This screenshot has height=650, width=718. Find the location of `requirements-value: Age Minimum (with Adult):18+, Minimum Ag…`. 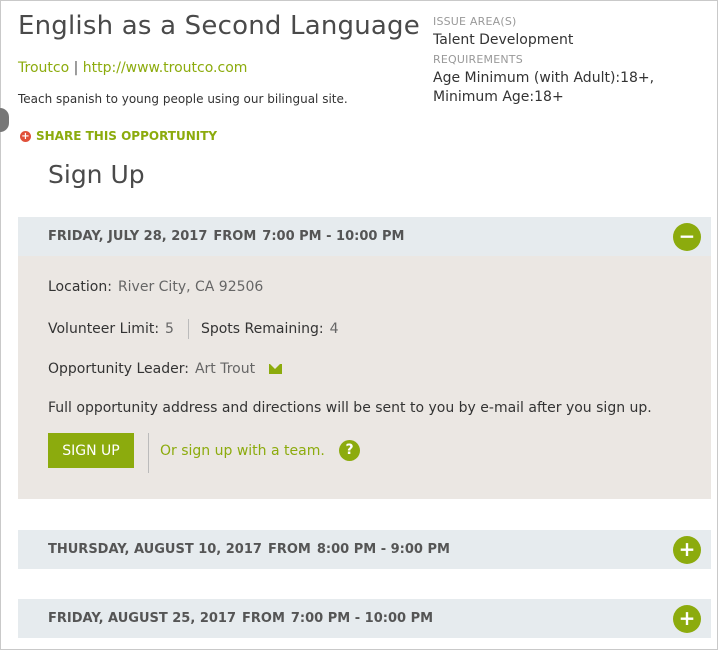

requirements-value: Age Minimum (with Adult):18+, Minimum Ag… is located at coordinates (544, 87).